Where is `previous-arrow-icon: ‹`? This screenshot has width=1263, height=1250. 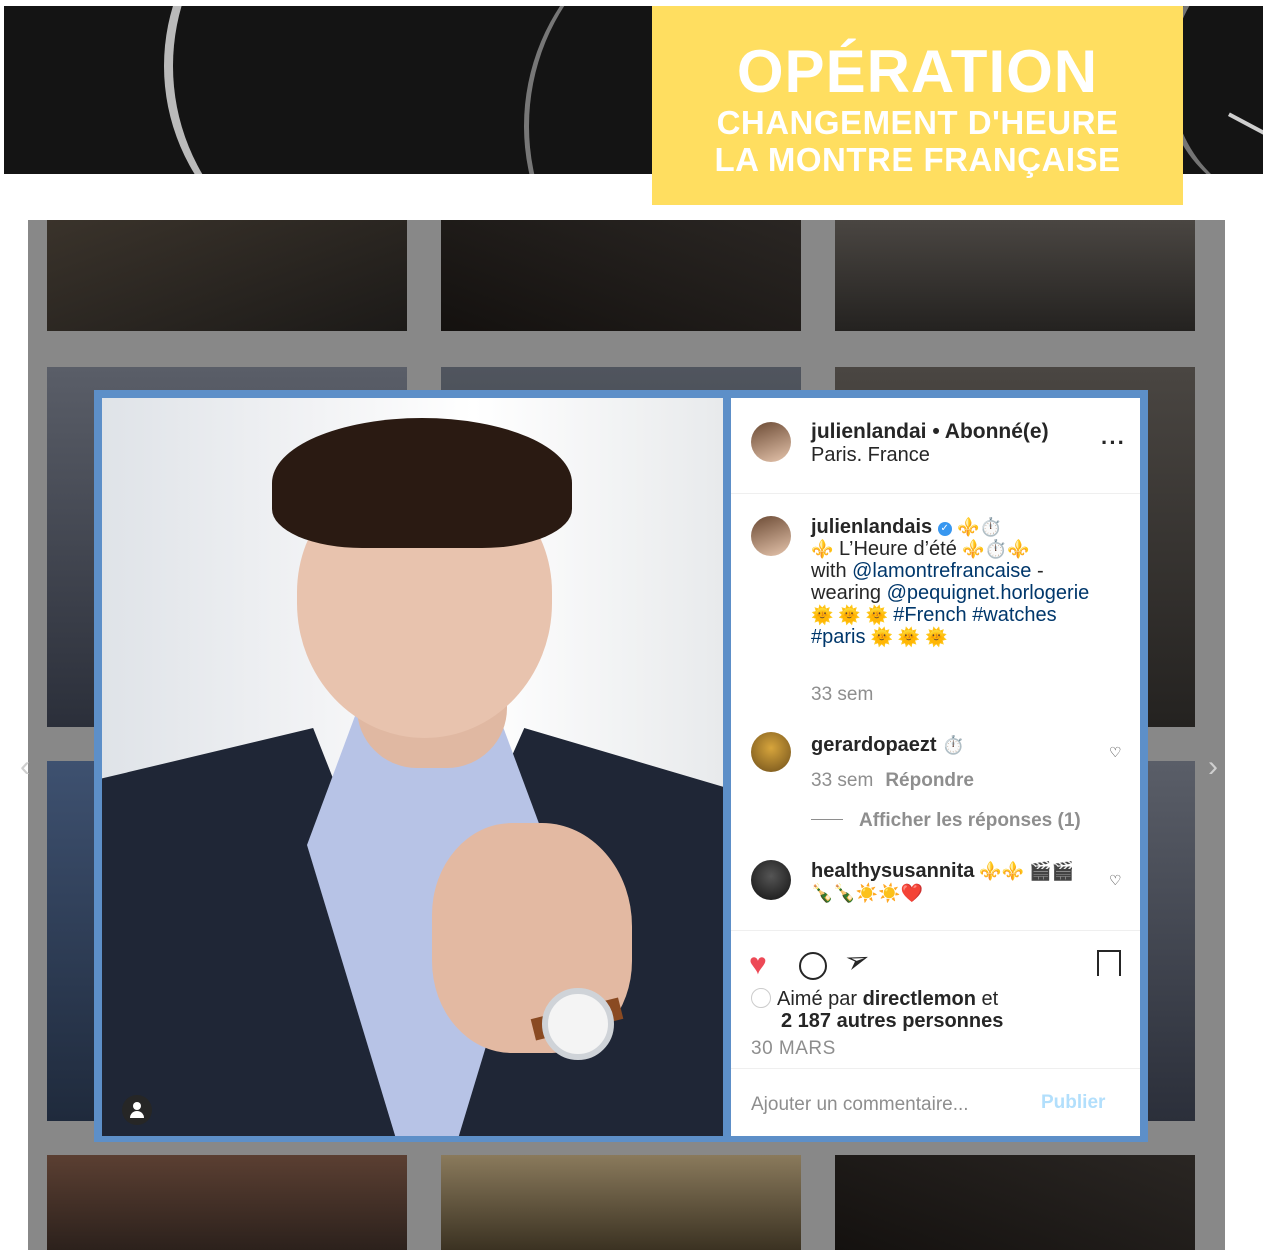 previous-arrow-icon: ‹ is located at coordinates (31, 767).